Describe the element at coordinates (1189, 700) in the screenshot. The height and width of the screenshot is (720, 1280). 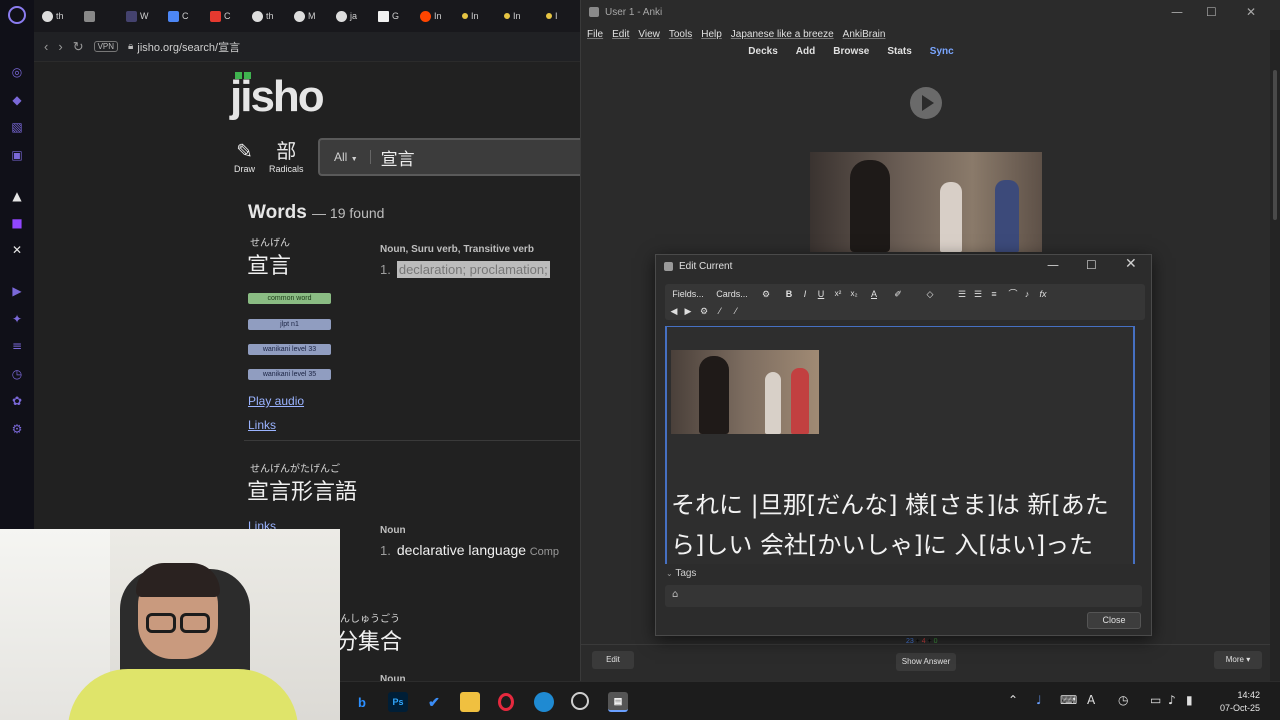
I see `battery-icon: ▮` at that location.